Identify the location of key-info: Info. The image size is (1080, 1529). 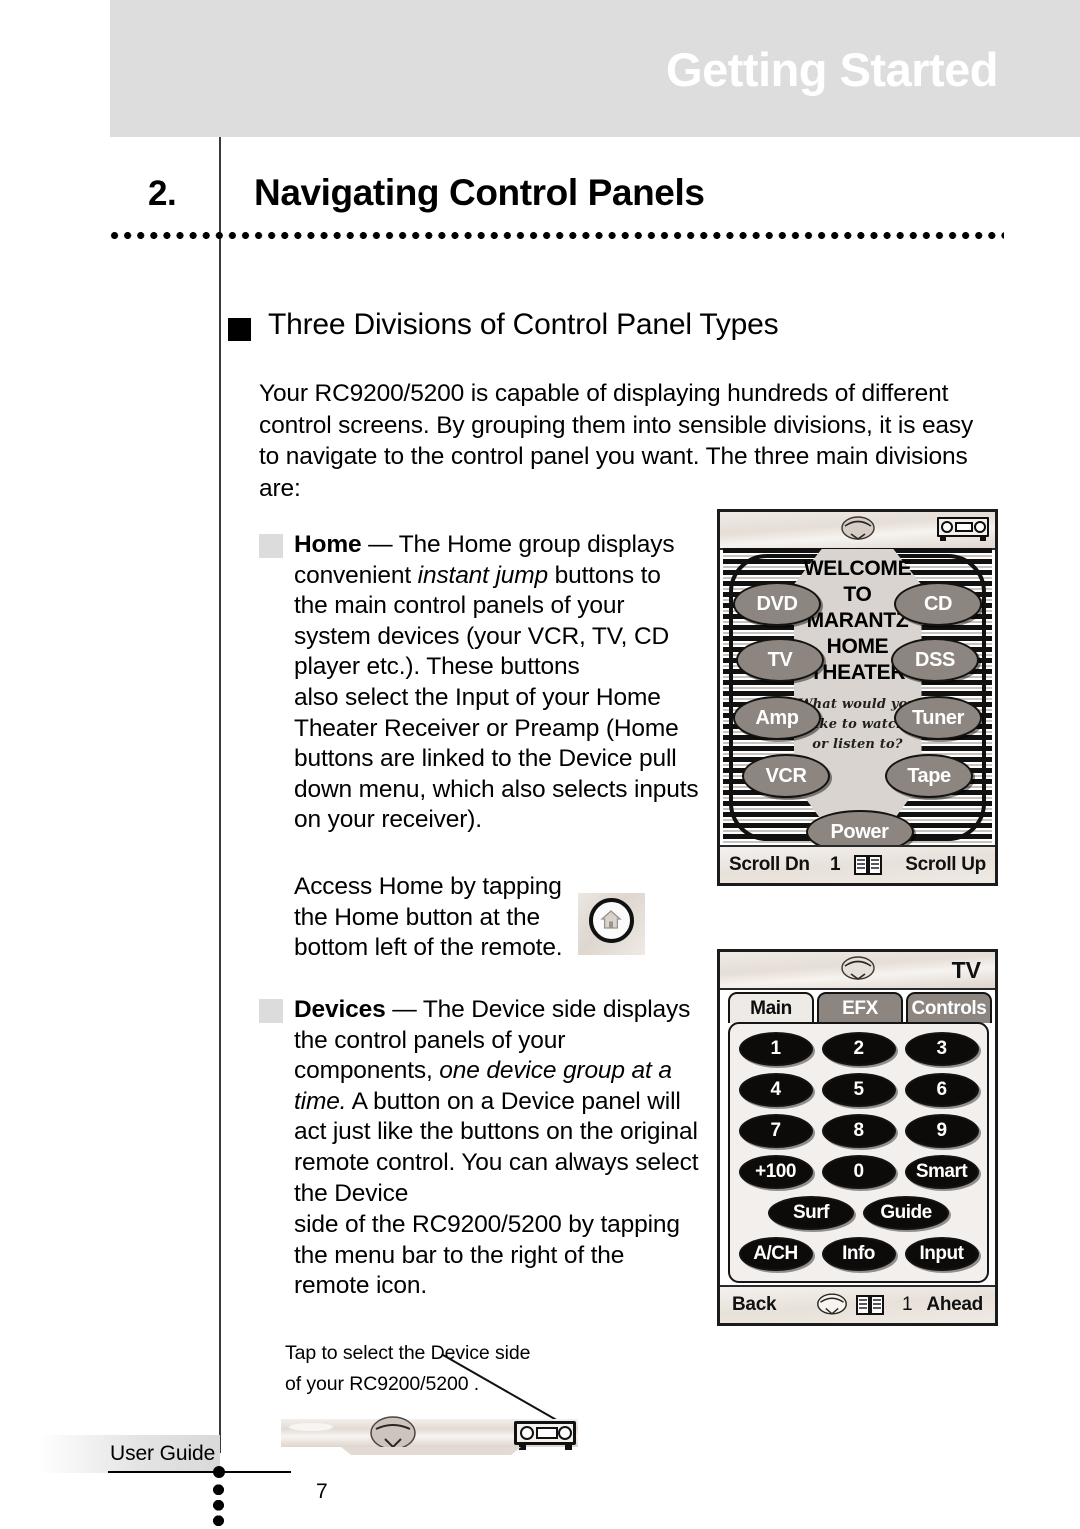
(858, 1254).